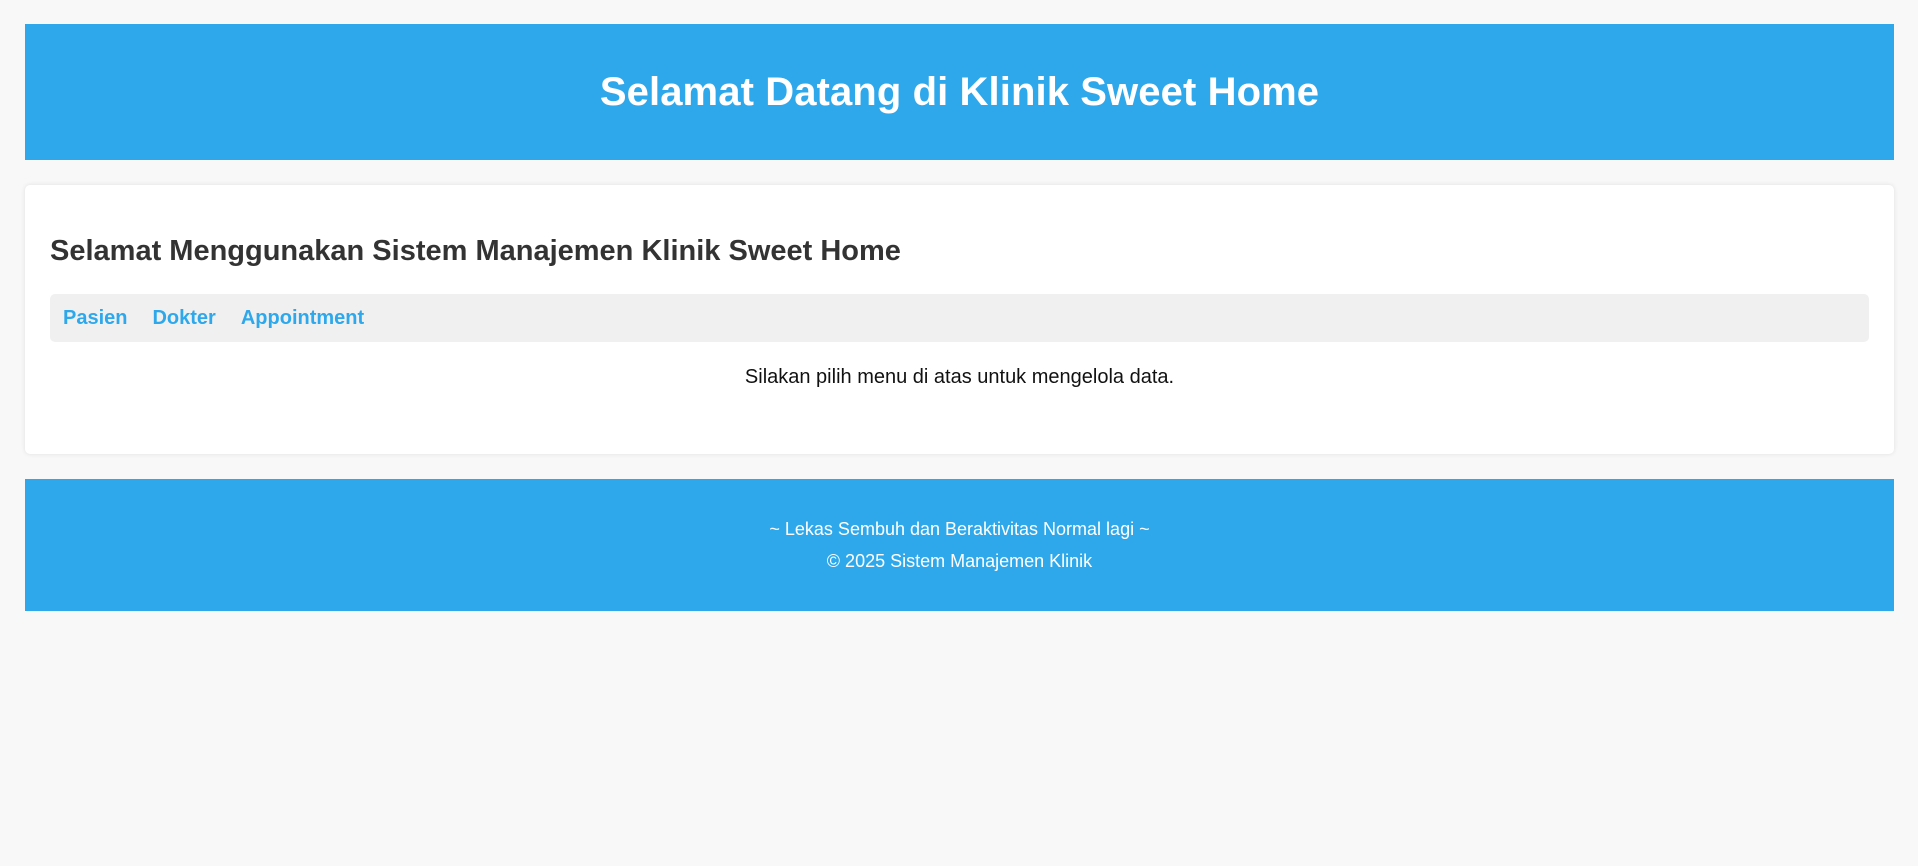 The image size is (1918, 866). Describe the element at coordinates (95, 318) in the screenshot. I see `nav-link-pasien: Pasien` at that location.